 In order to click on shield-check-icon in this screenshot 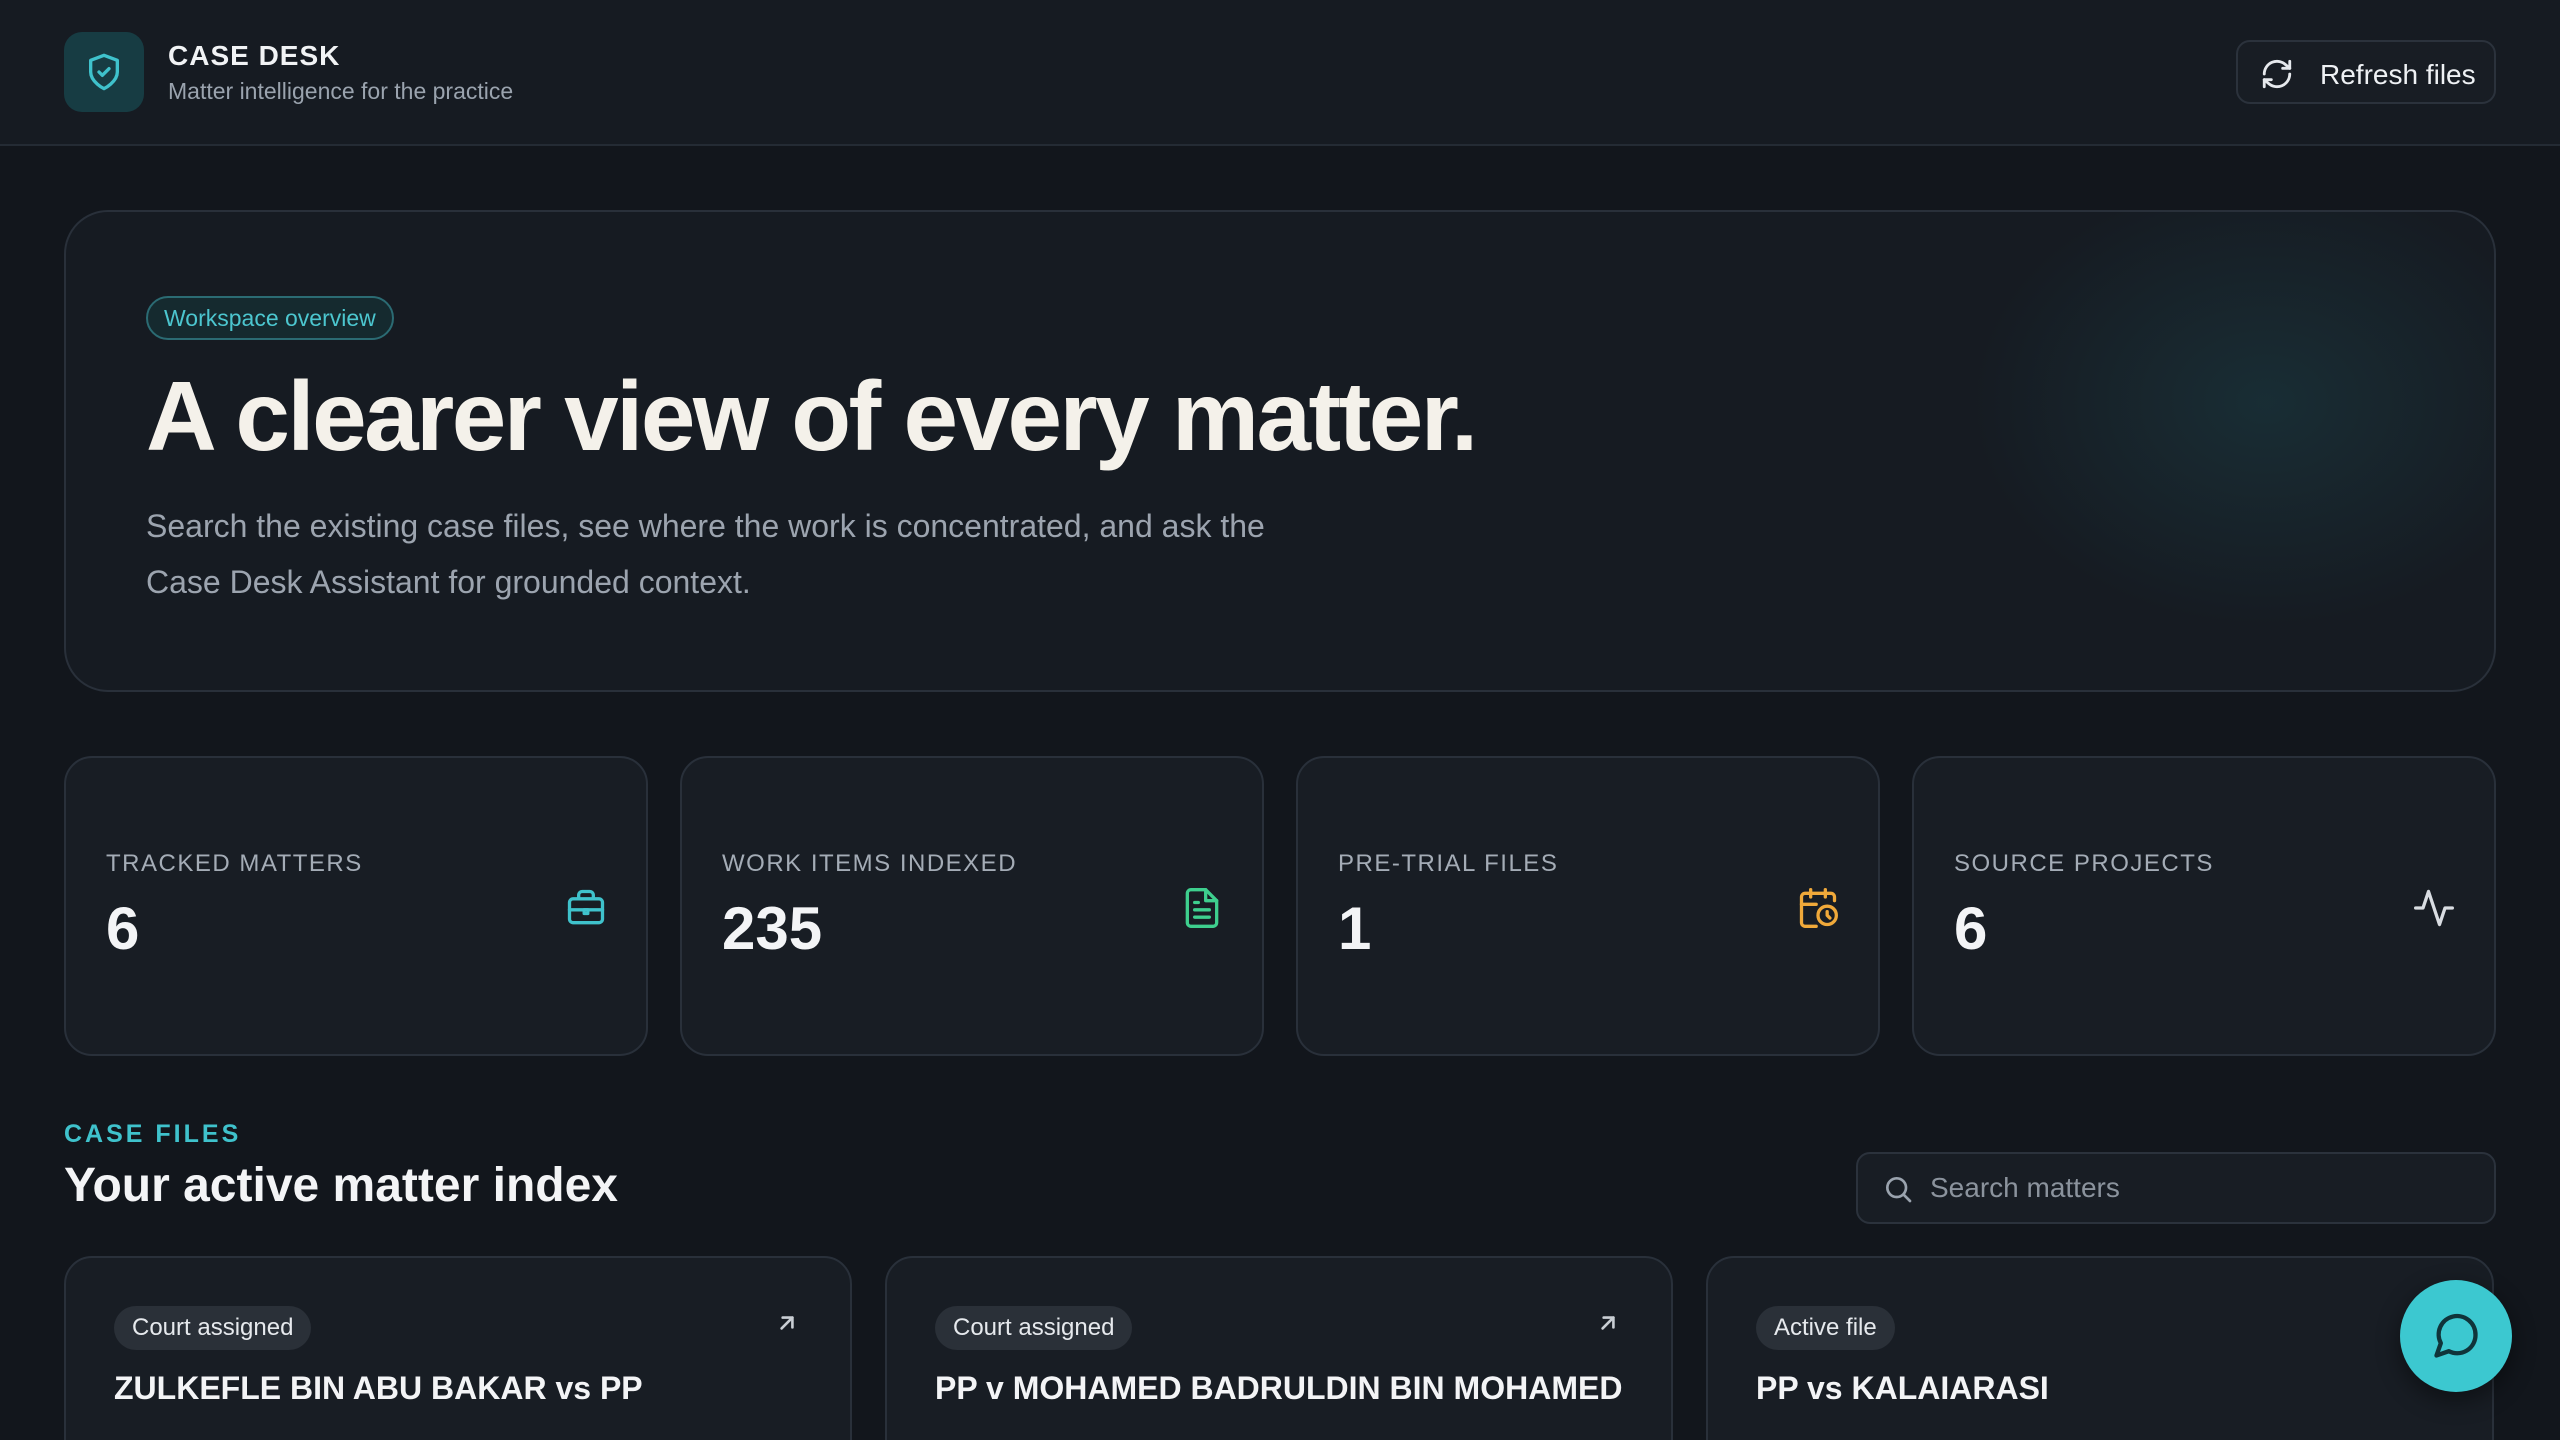, I will do `click(104, 72)`.